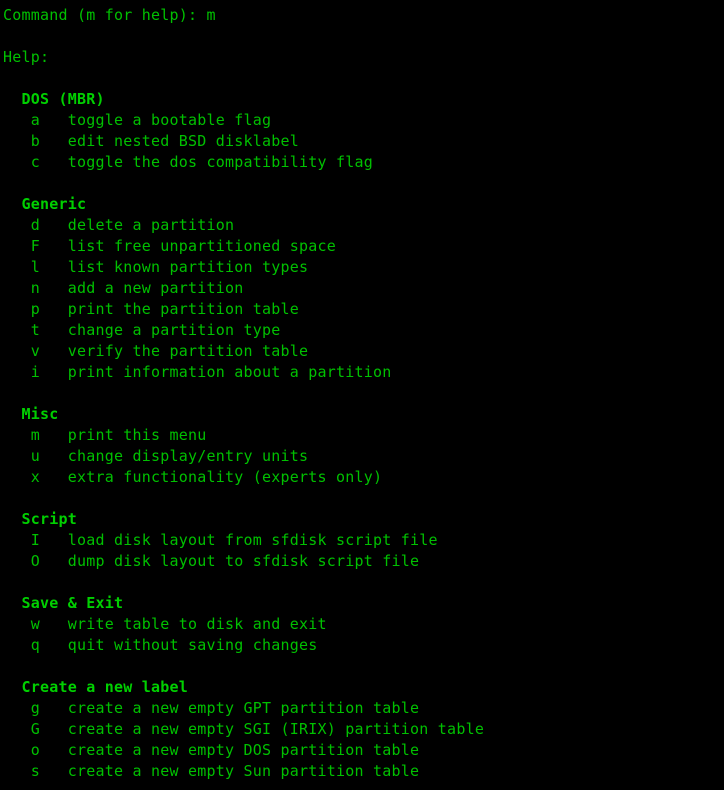  I want to click on menu-entry-description: list known partition types, so click(188, 267).